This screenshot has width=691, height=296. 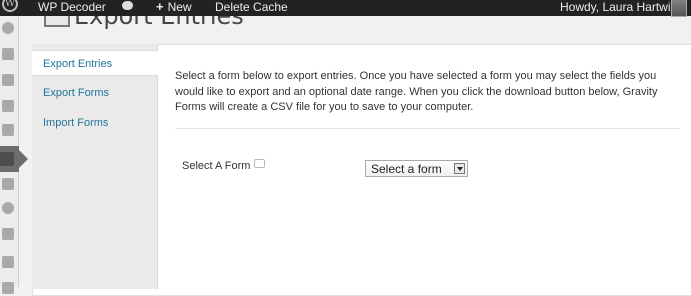 I want to click on tab-import-forms: Import Forms, so click(x=94, y=123).